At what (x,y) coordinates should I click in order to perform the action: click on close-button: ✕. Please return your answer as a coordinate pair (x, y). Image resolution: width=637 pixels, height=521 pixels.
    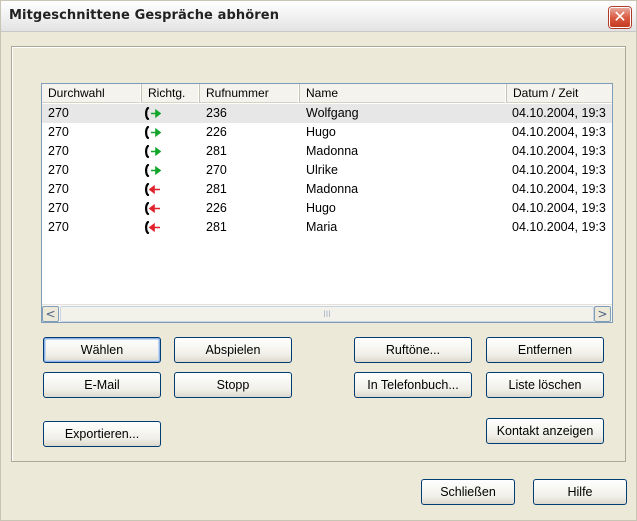
    Looking at the image, I should click on (620, 17).